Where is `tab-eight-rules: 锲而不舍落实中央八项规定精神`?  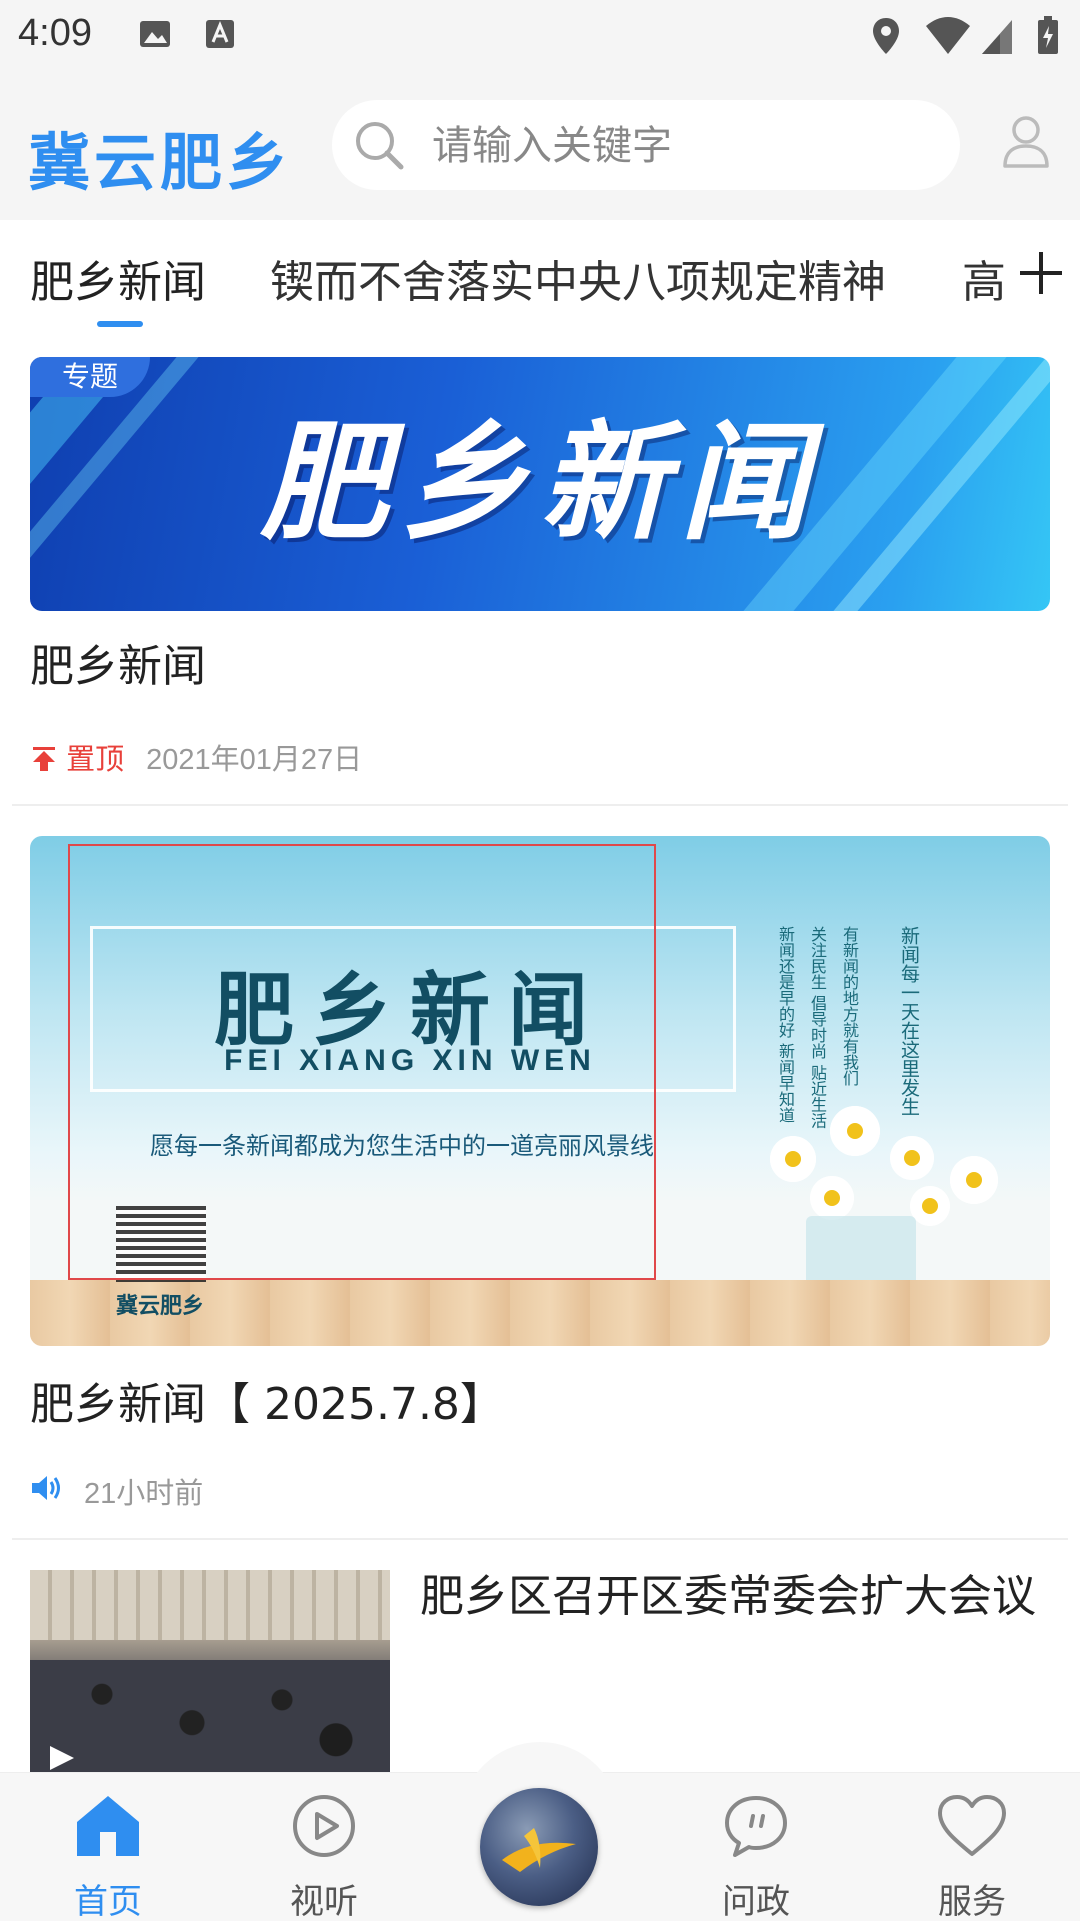 tab-eight-rules: 锲而不舍落实中央八项规定精神 is located at coordinates (578, 278).